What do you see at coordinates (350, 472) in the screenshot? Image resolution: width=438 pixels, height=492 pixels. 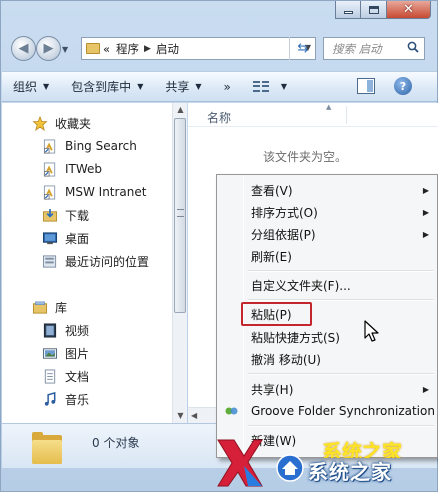 I see `watermark-site-name: 系统之家` at bounding box center [350, 472].